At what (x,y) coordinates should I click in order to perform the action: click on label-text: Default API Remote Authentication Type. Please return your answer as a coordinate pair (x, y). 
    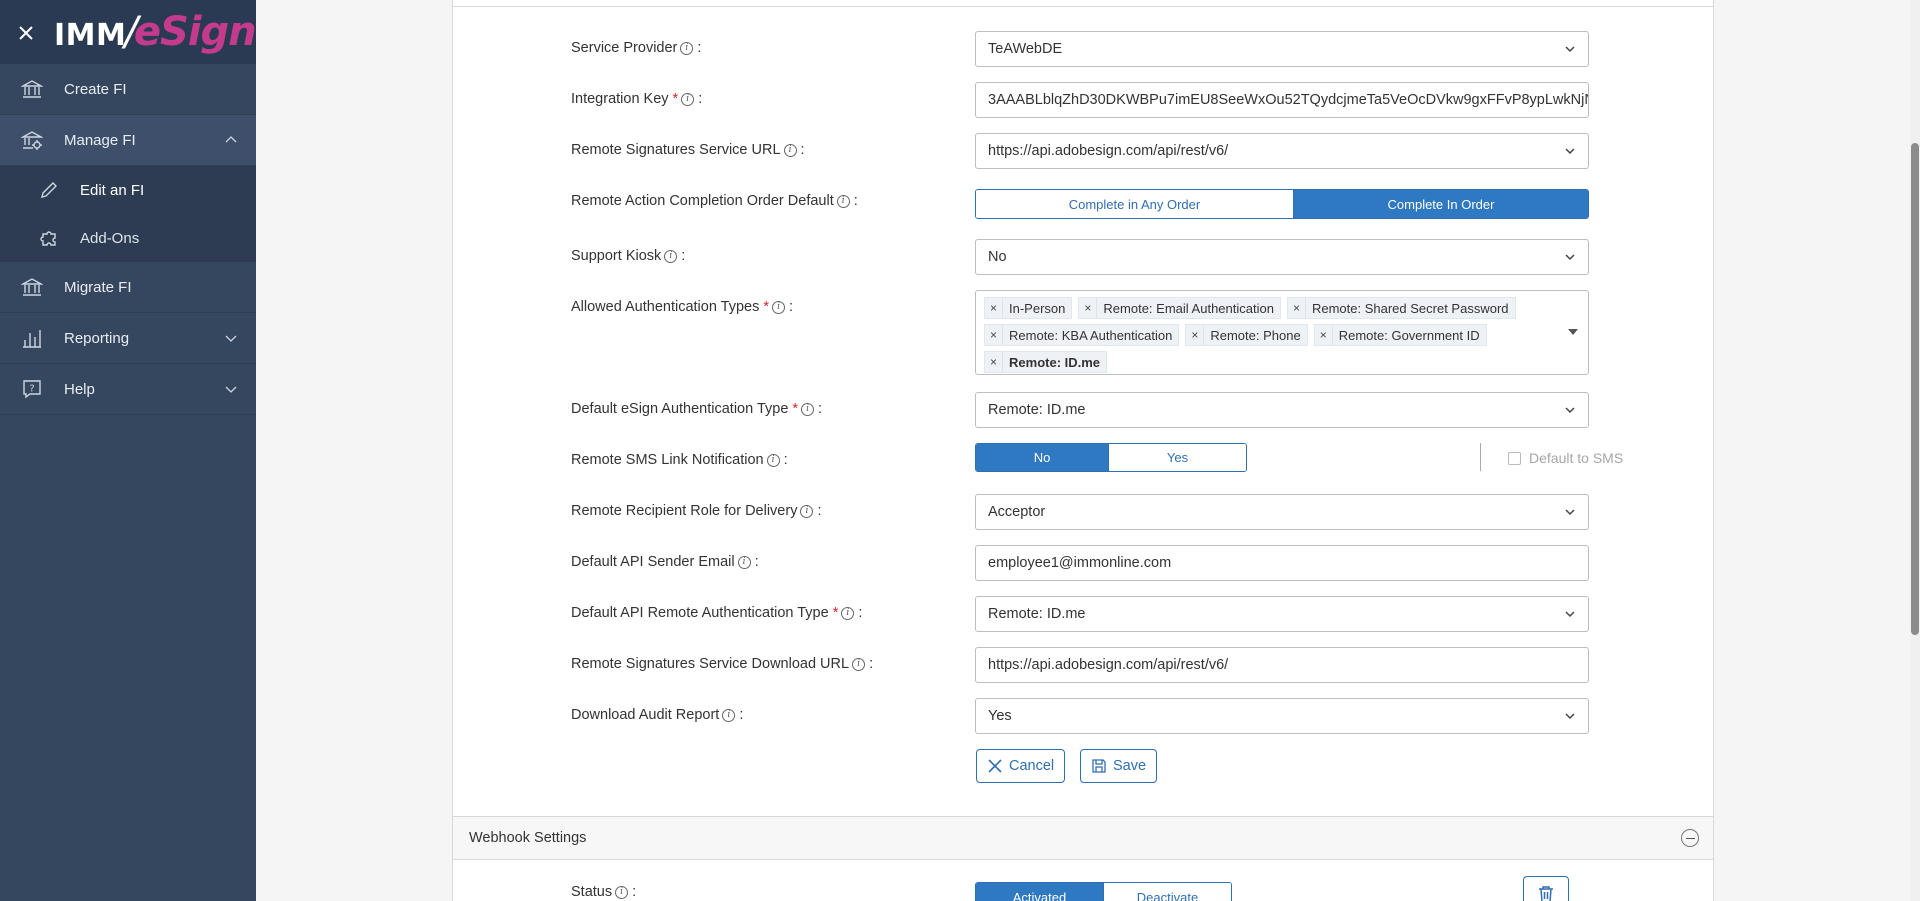
    Looking at the image, I should click on (700, 613).